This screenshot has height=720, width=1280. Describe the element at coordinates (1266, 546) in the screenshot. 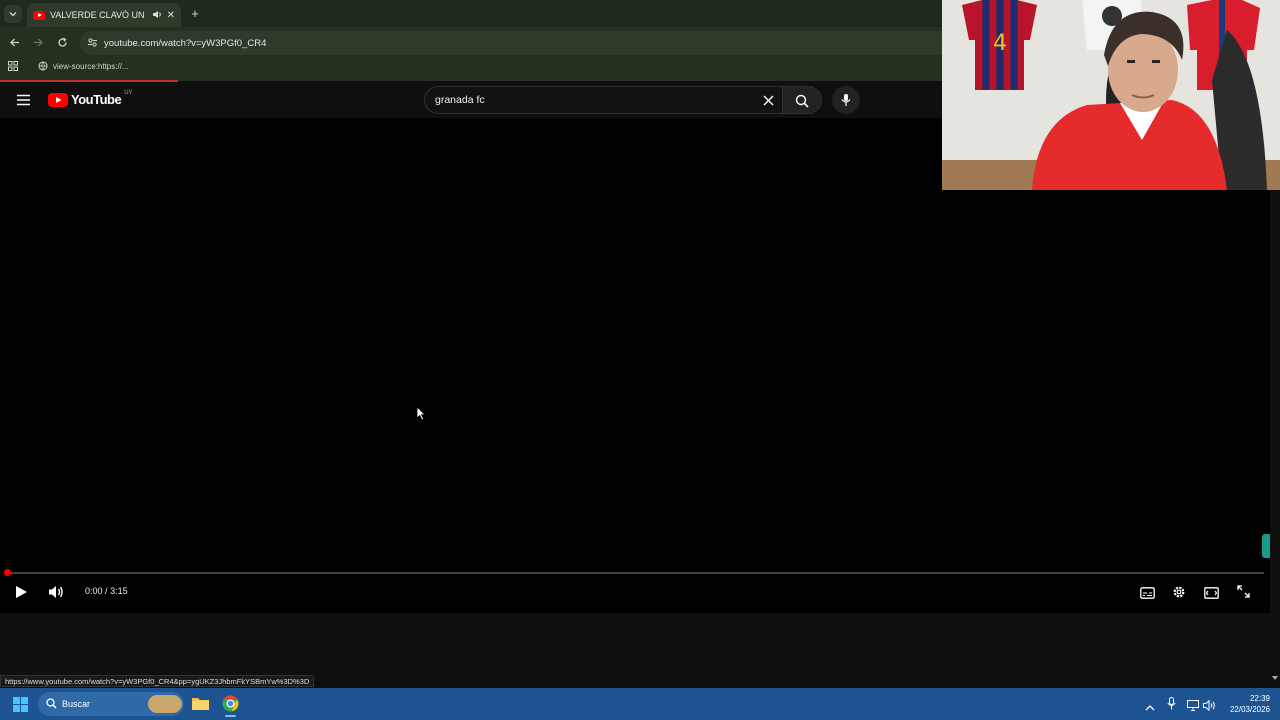

I see `side-panel-tab` at that location.